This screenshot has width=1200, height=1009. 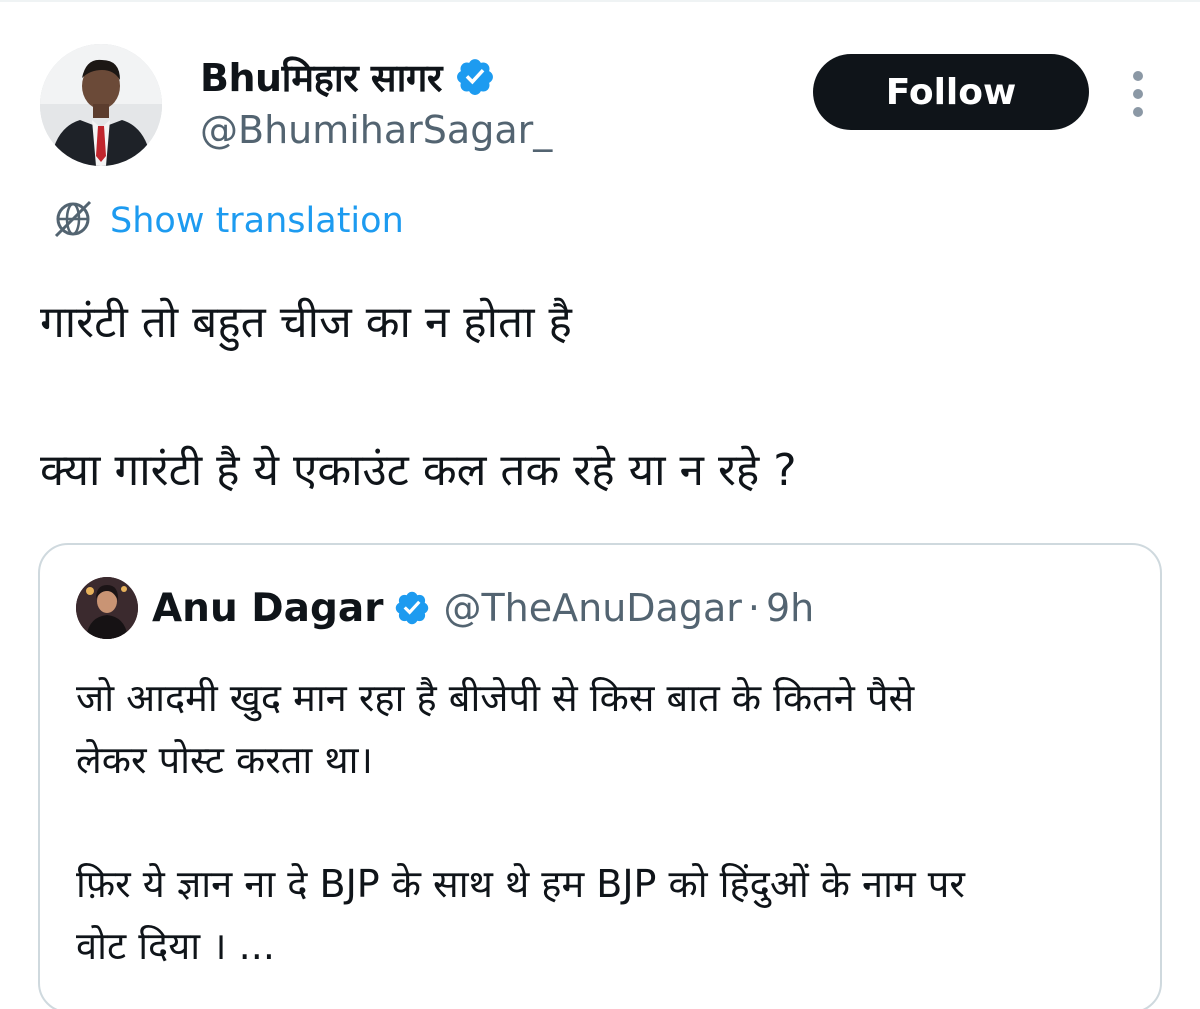 I want to click on verified-badge-icon, so click(x=475, y=77).